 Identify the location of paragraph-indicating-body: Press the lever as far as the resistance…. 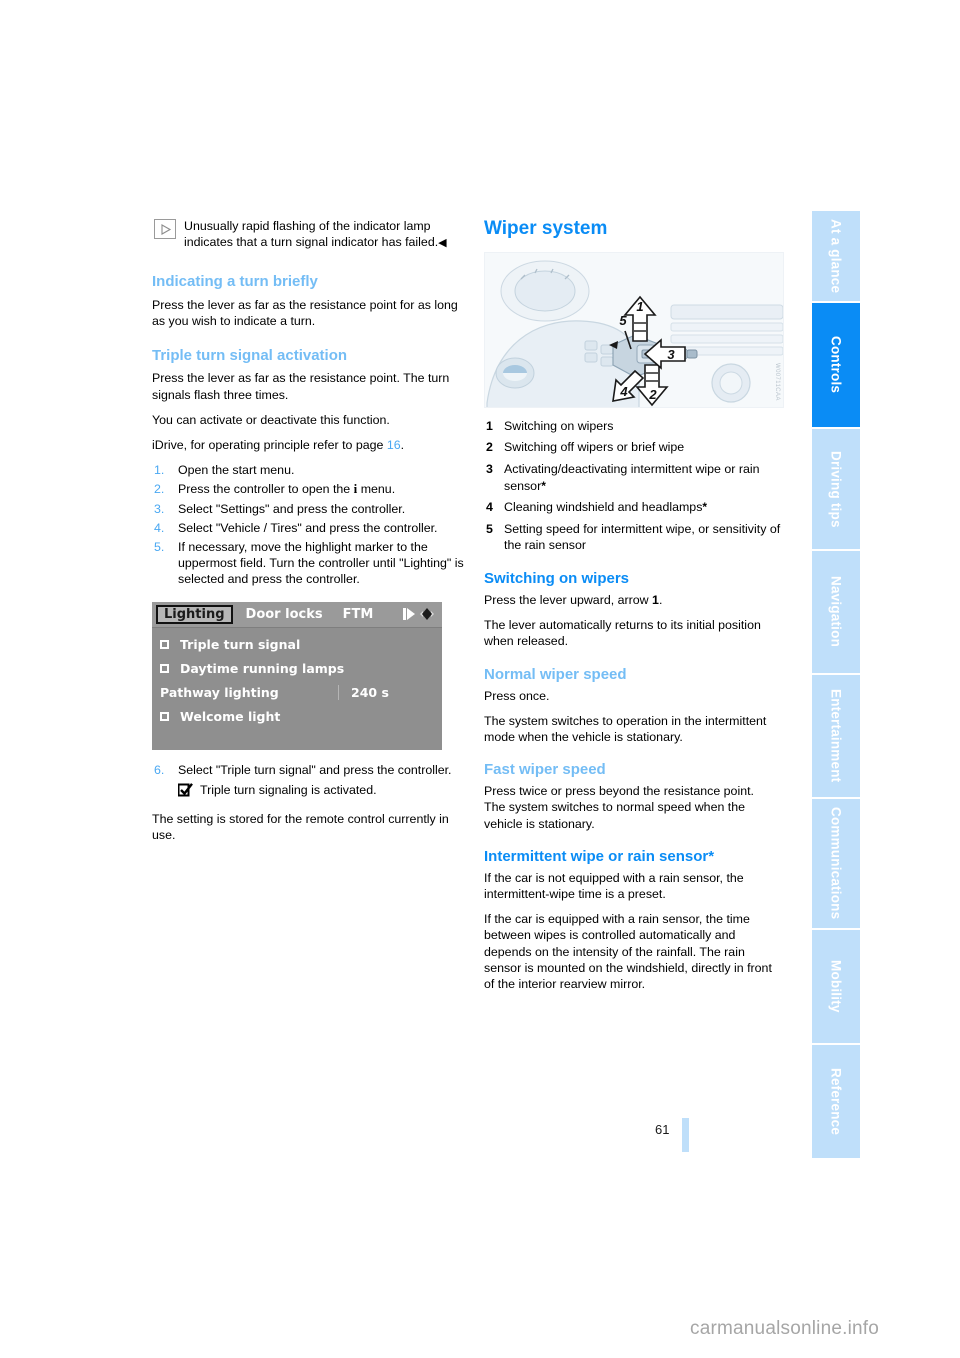
(305, 312).